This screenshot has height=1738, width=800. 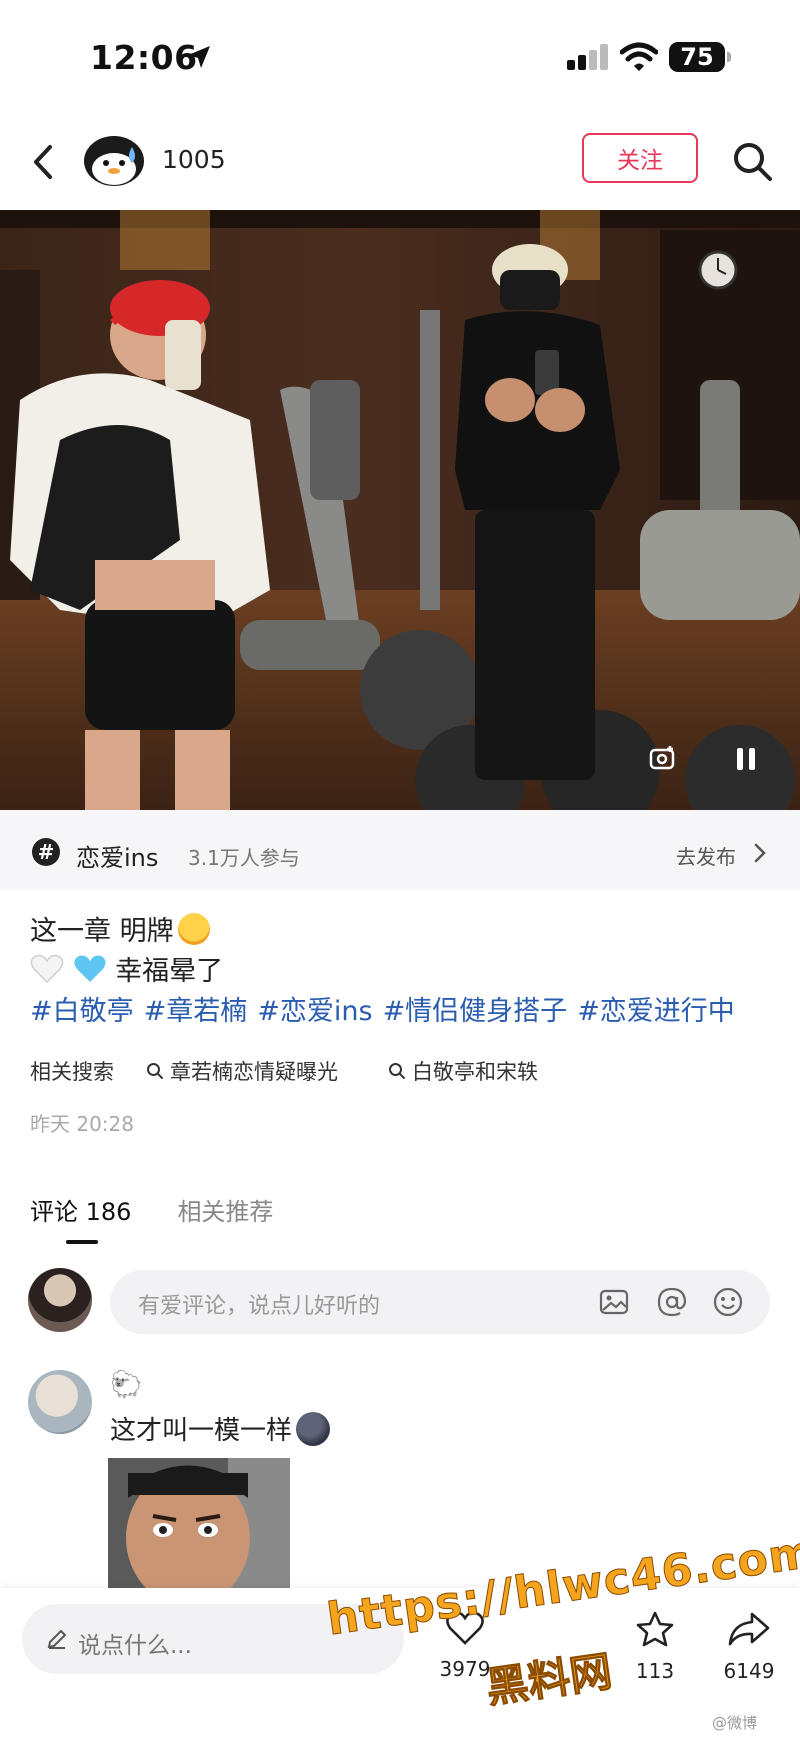 What do you see at coordinates (463, 1071) in the screenshot?
I see `related-search-query: 白敬亭和宋轶` at bounding box center [463, 1071].